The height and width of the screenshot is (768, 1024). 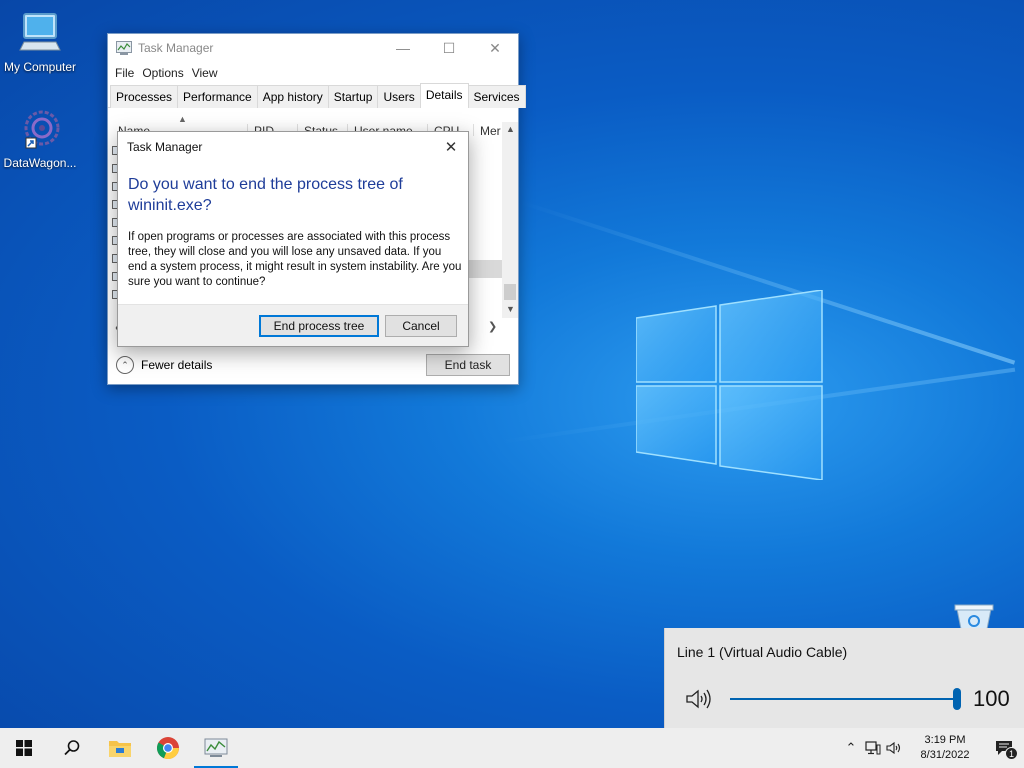 I want to click on task-manager-taskbar-button, so click(x=216, y=748).